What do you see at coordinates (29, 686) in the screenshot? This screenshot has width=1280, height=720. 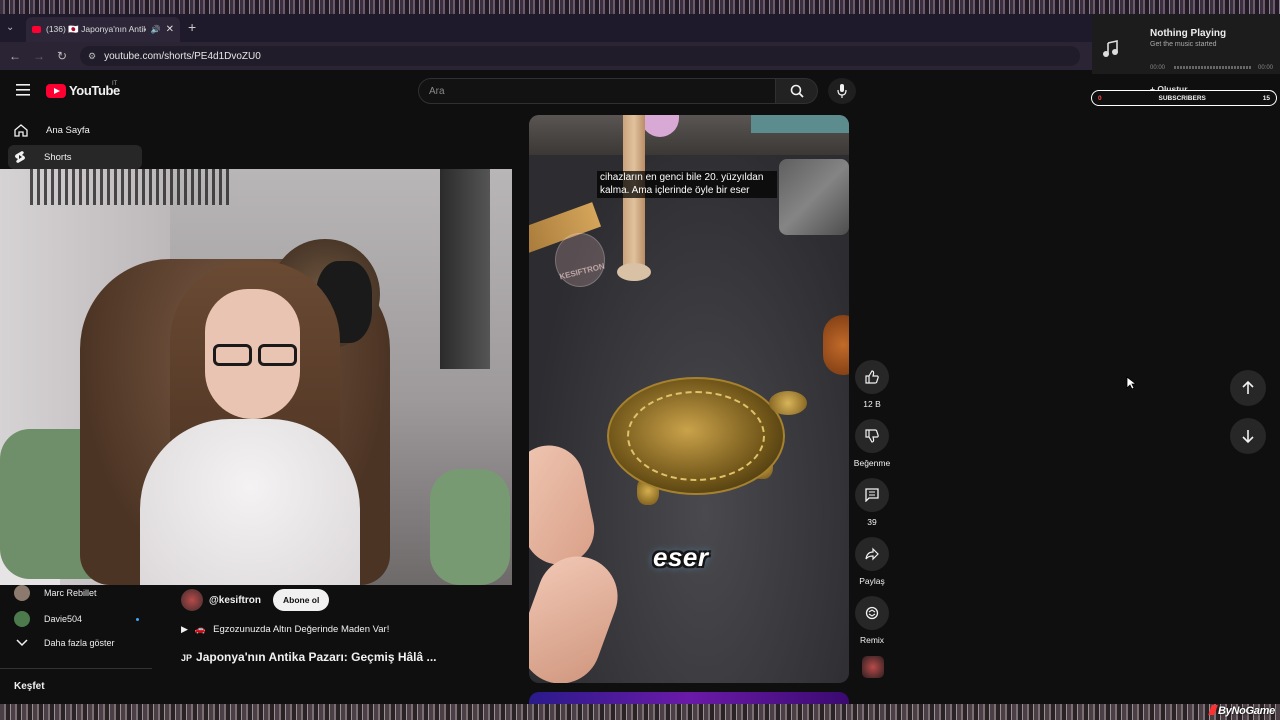 I see `sidebar-section-explore: Keşfet` at bounding box center [29, 686].